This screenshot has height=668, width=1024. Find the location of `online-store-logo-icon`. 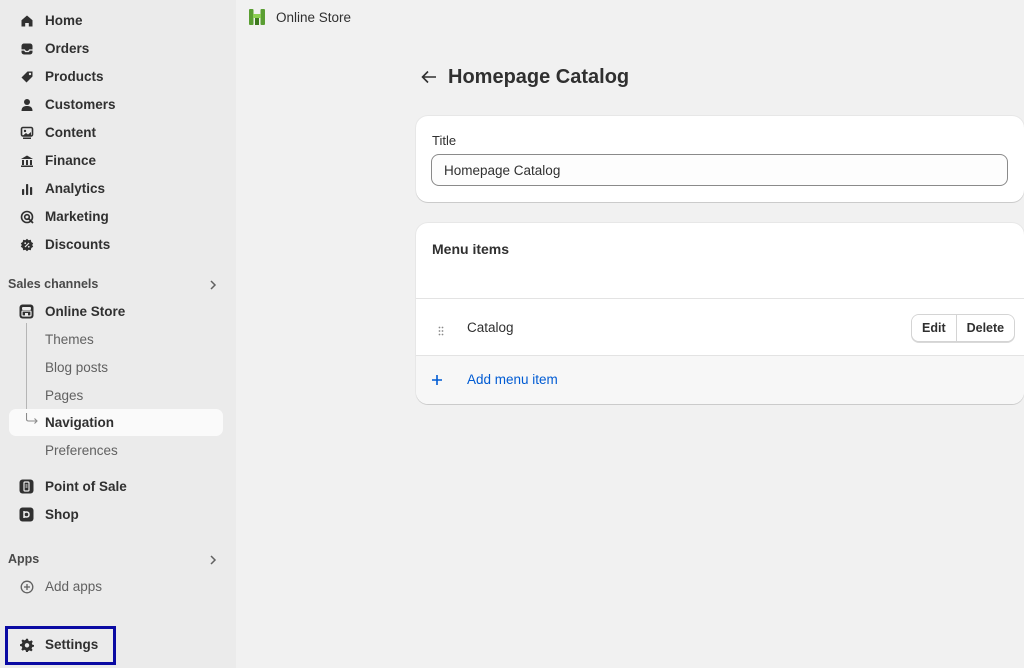

online-store-logo-icon is located at coordinates (257, 17).